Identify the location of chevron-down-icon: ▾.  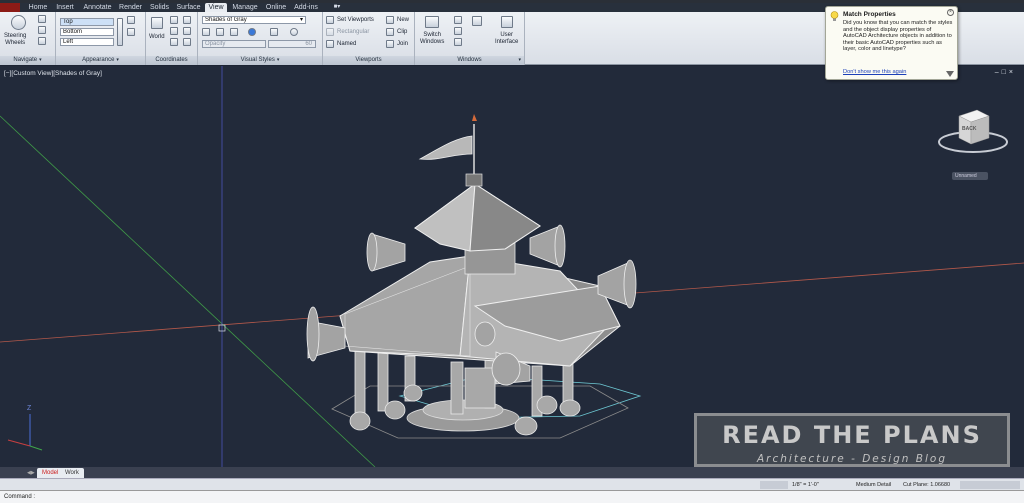
(301, 20).